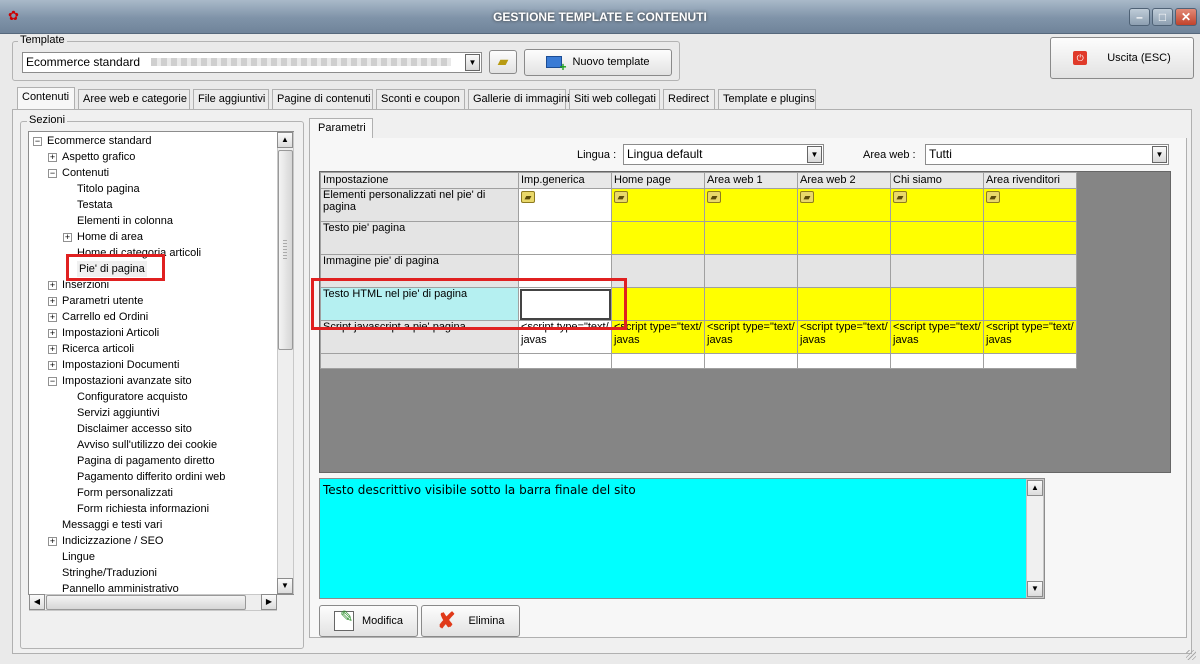 This screenshot has width=1200, height=664. I want to click on tree-item: Ecommerce standard, so click(99, 141).